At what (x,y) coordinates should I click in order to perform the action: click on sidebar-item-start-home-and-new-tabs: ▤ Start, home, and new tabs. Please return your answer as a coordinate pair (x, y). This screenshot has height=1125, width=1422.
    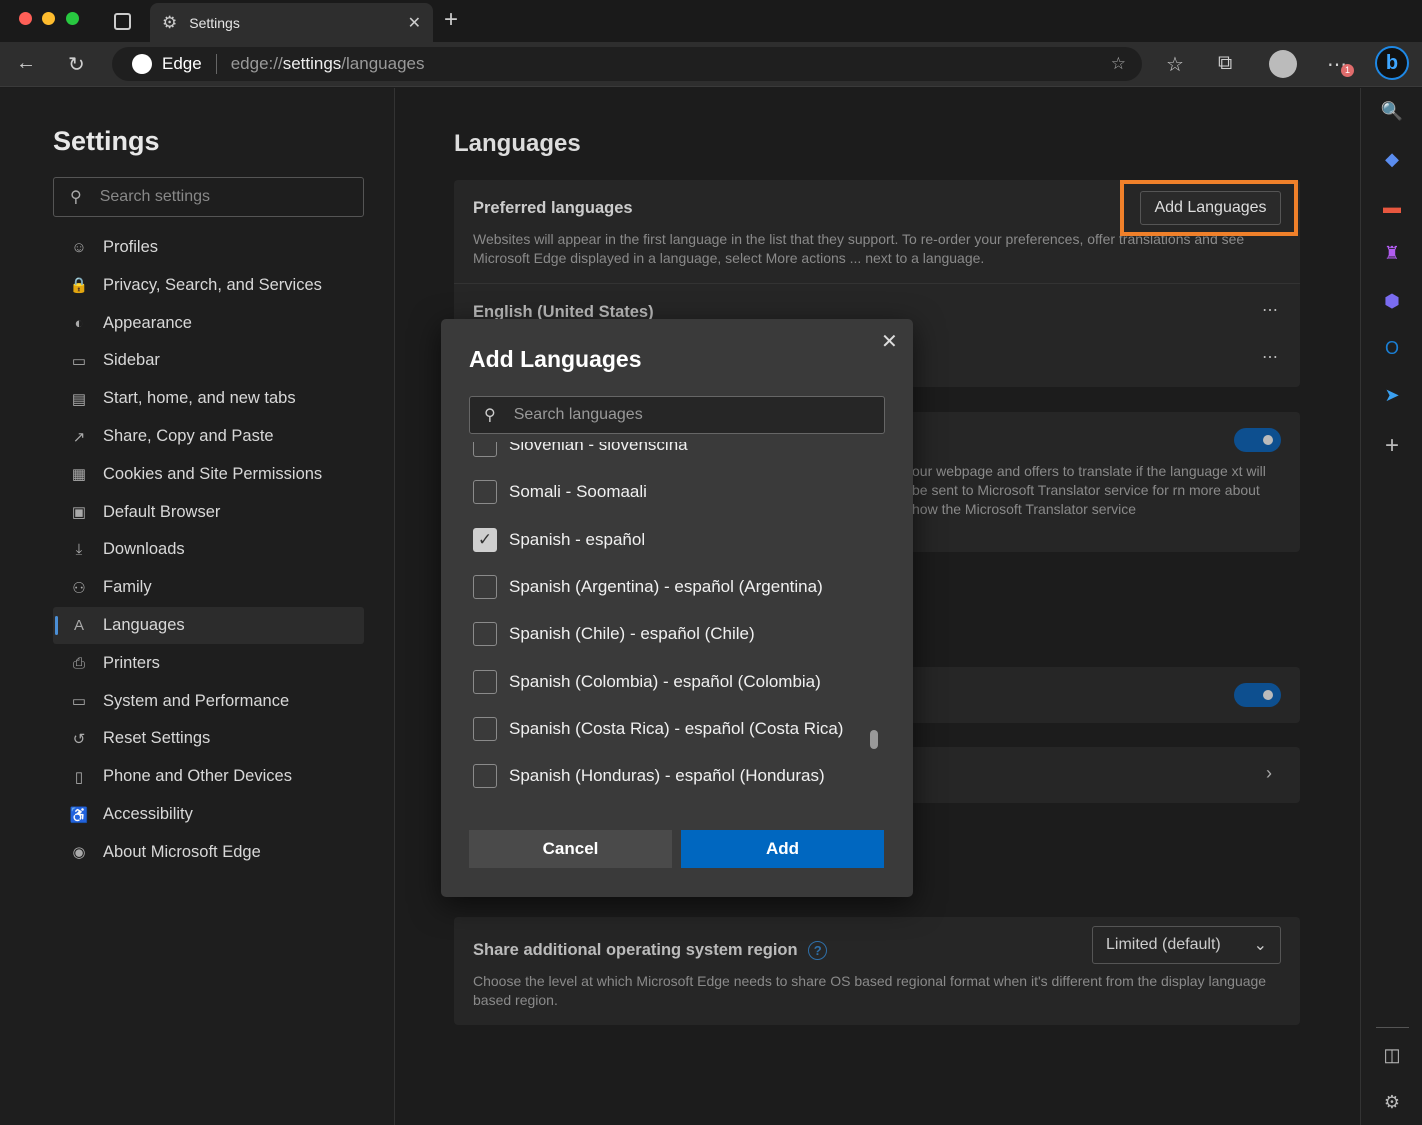
    Looking at the image, I should click on (208, 398).